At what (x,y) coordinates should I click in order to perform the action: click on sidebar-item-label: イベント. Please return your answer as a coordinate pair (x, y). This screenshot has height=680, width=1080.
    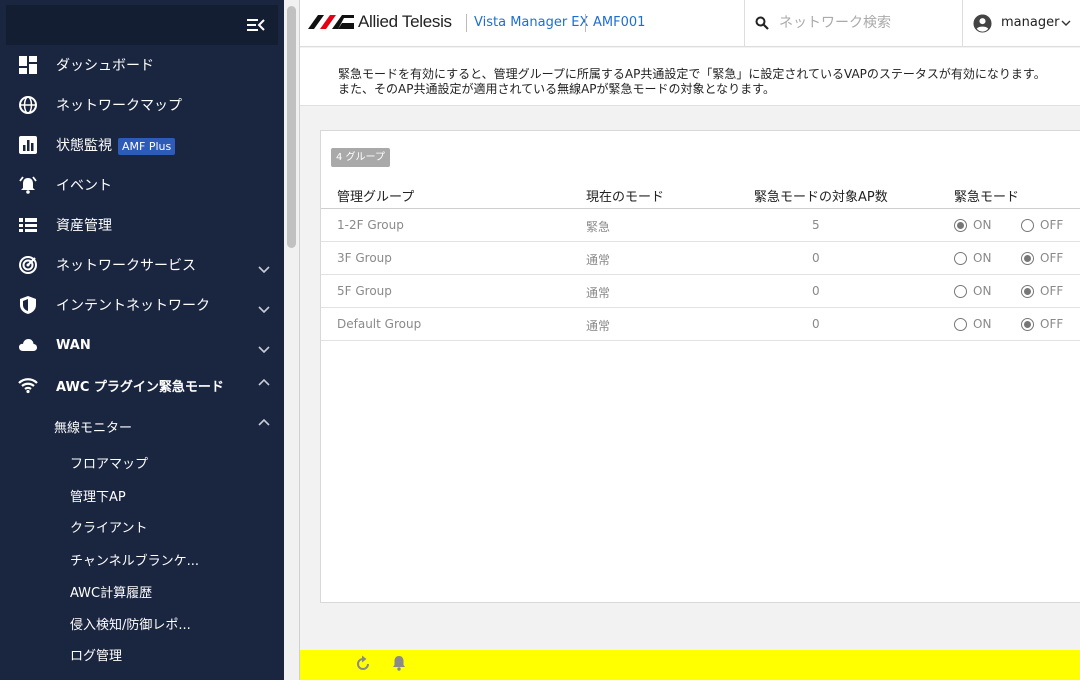
    Looking at the image, I should click on (84, 186).